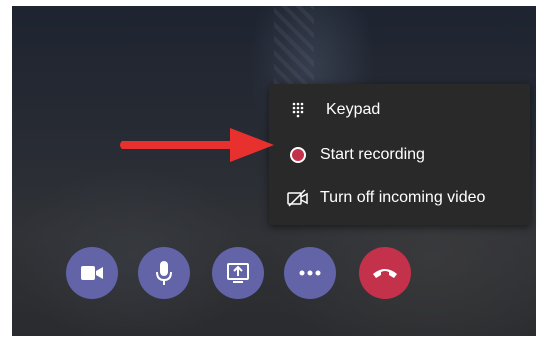 The width and height of the screenshot is (544, 343). Describe the element at coordinates (298, 198) in the screenshot. I see `video-off-icon` at that location.